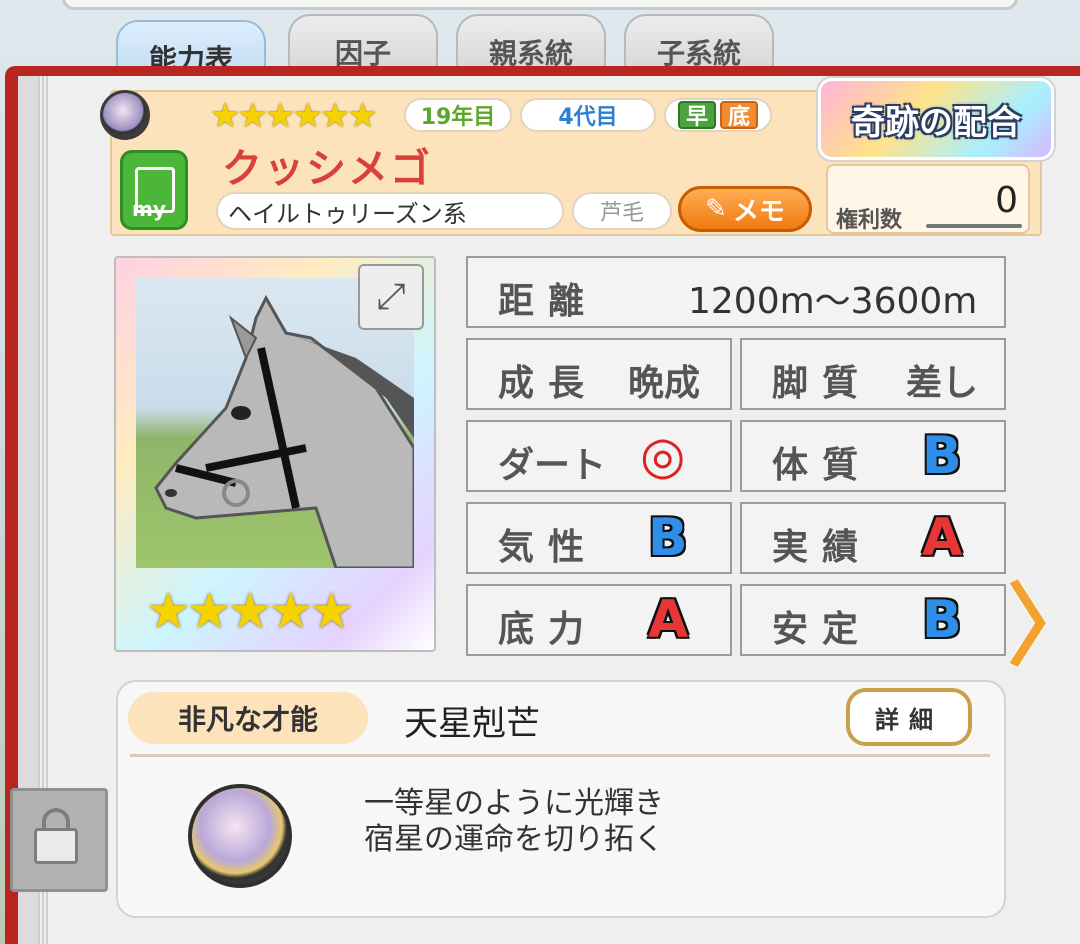 The width and height of the screenshot is (1080, 944). Describe the element at coordinates (758, 211) in the screenshot. I see `memo-label: メモ` at that location.